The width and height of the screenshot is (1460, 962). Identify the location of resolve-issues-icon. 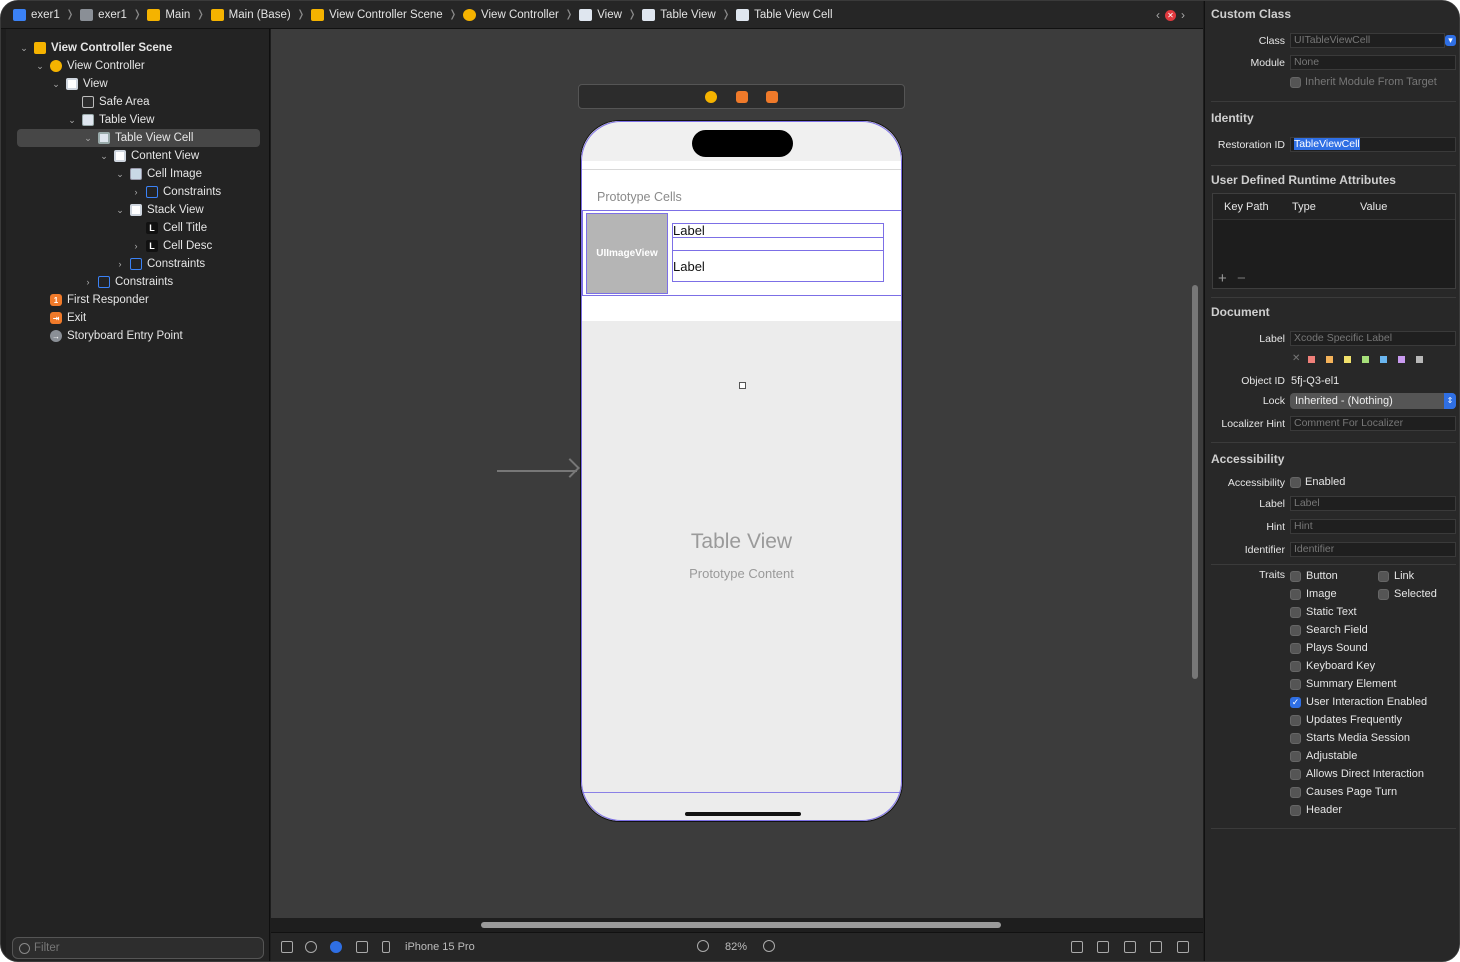
(1156, 947).